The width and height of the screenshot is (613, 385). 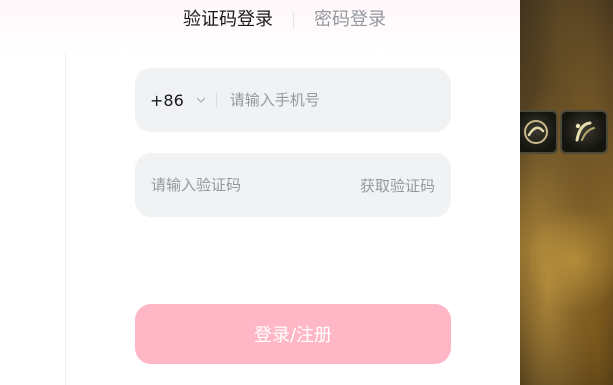 What do you see at coordinates (201, 100) in the screenshot?
I see `chevron-down-icon` at bounding box center [201, 100].